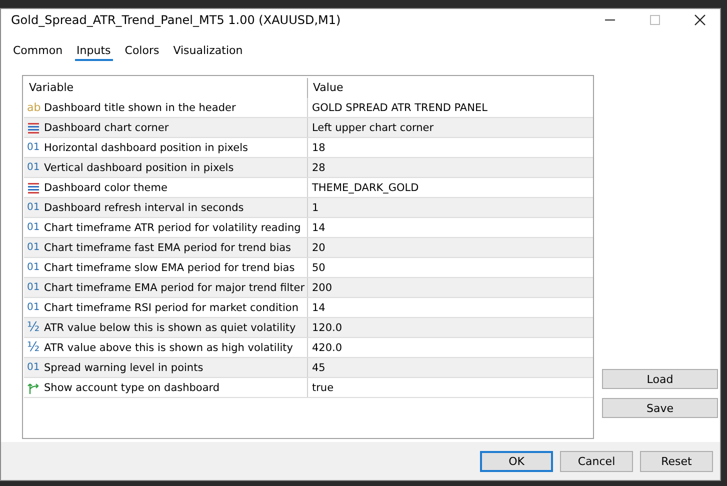  What do you see at coordinates (172, 228) in the screenshot?
I see `variable-name: Chart timeframe ATR period for volatility reading` at bounding box center [172, 228].